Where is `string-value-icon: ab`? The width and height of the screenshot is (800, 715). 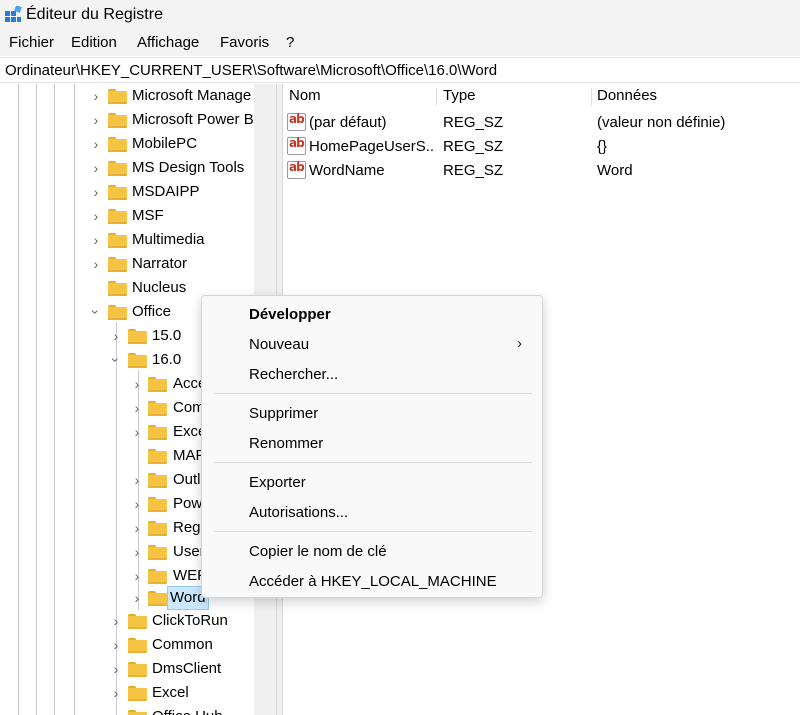
string-value-icon: ab is located at coordinates (296, 145).